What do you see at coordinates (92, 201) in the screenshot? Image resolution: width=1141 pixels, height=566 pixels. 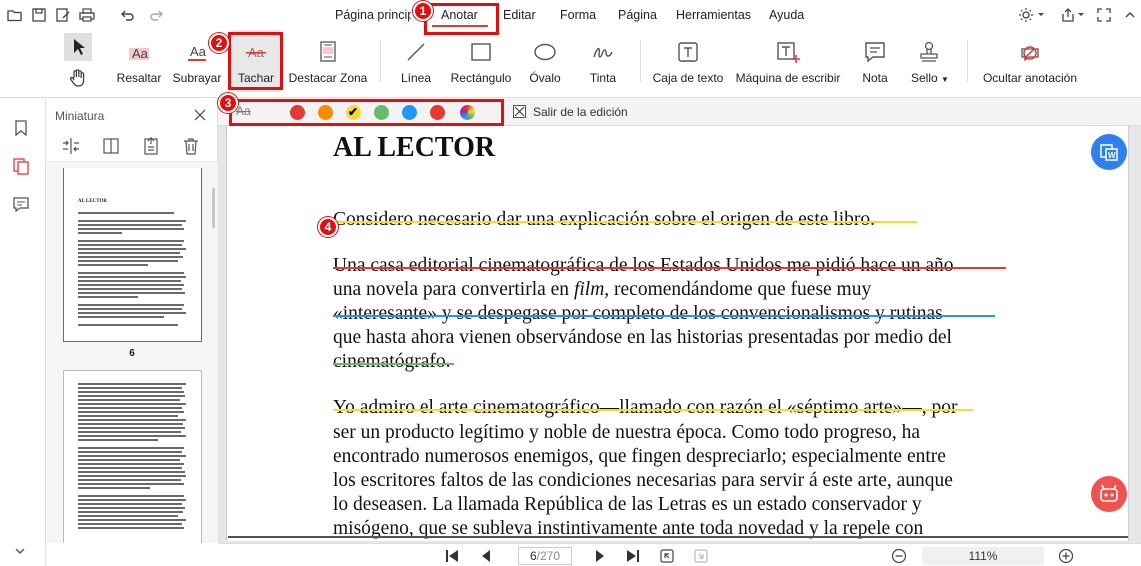 I see `thumbnail-heading: AL LECTOR` at bounding box center [92, 201].